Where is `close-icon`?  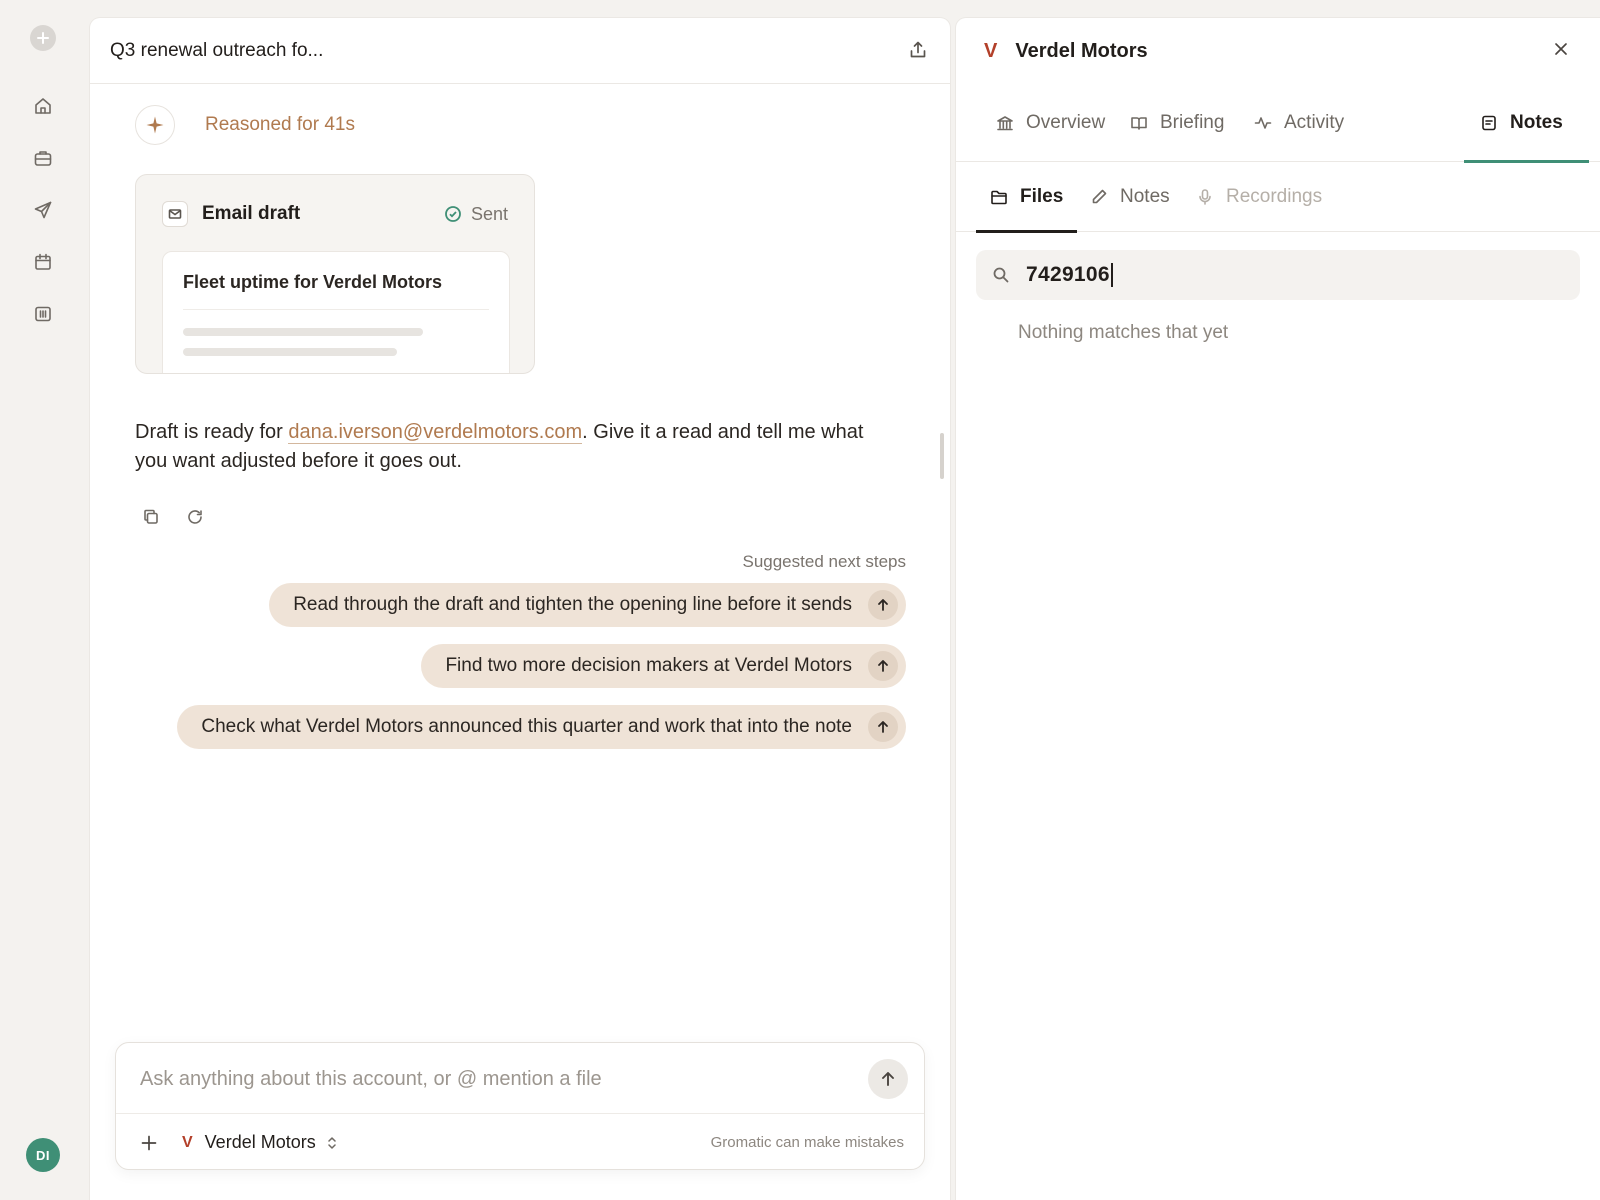
close-icon is located at coordinates (1561, 49).